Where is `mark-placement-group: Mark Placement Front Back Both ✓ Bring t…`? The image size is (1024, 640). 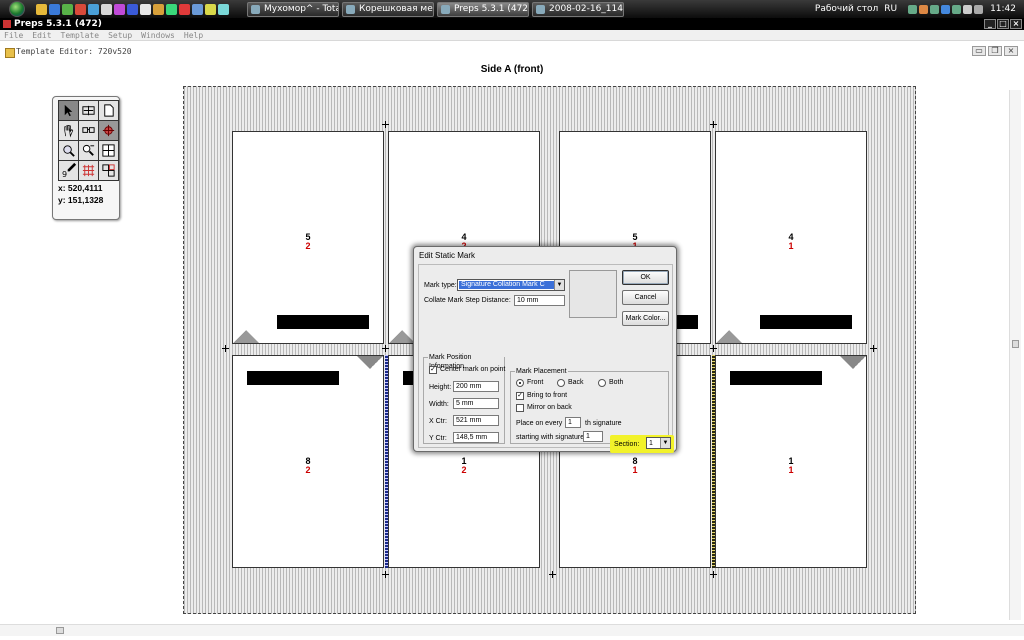 mark-placement-group: Mark Placement Front Back Both ✓ Bring t… is located at coordinates (589, 405).